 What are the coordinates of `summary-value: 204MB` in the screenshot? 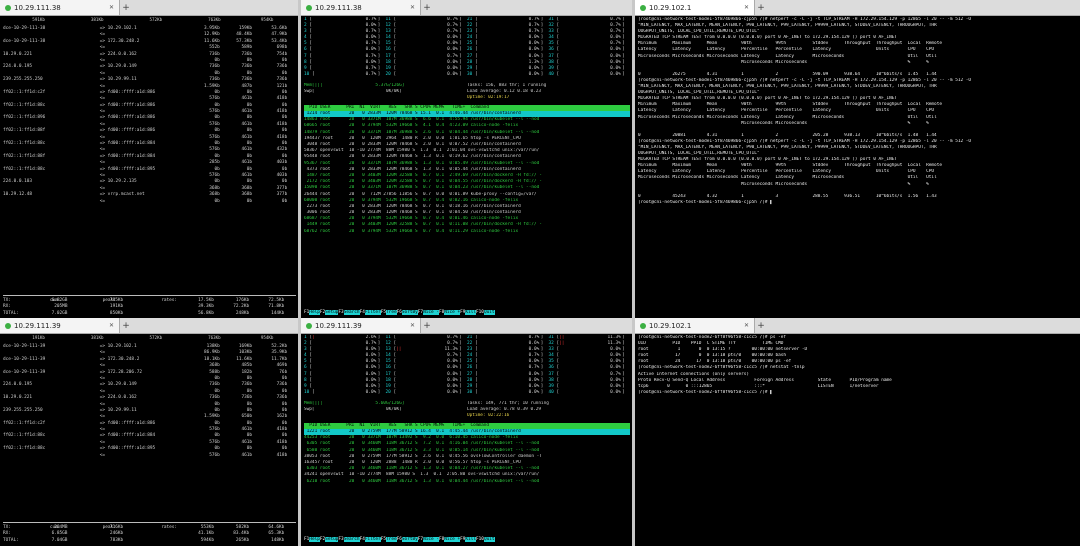 It's located at (61, 527).